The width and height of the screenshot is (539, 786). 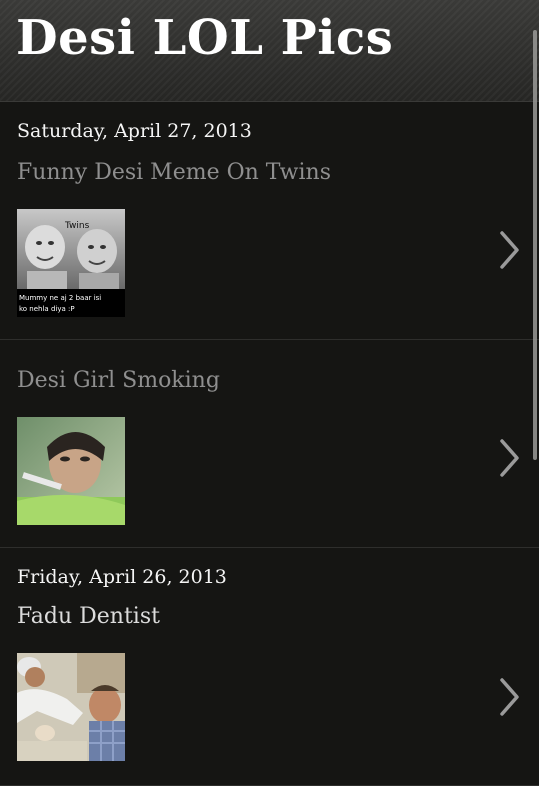 I want to click on post-title: Funny Desi Meme On Twins, so click(x=174, y=172).